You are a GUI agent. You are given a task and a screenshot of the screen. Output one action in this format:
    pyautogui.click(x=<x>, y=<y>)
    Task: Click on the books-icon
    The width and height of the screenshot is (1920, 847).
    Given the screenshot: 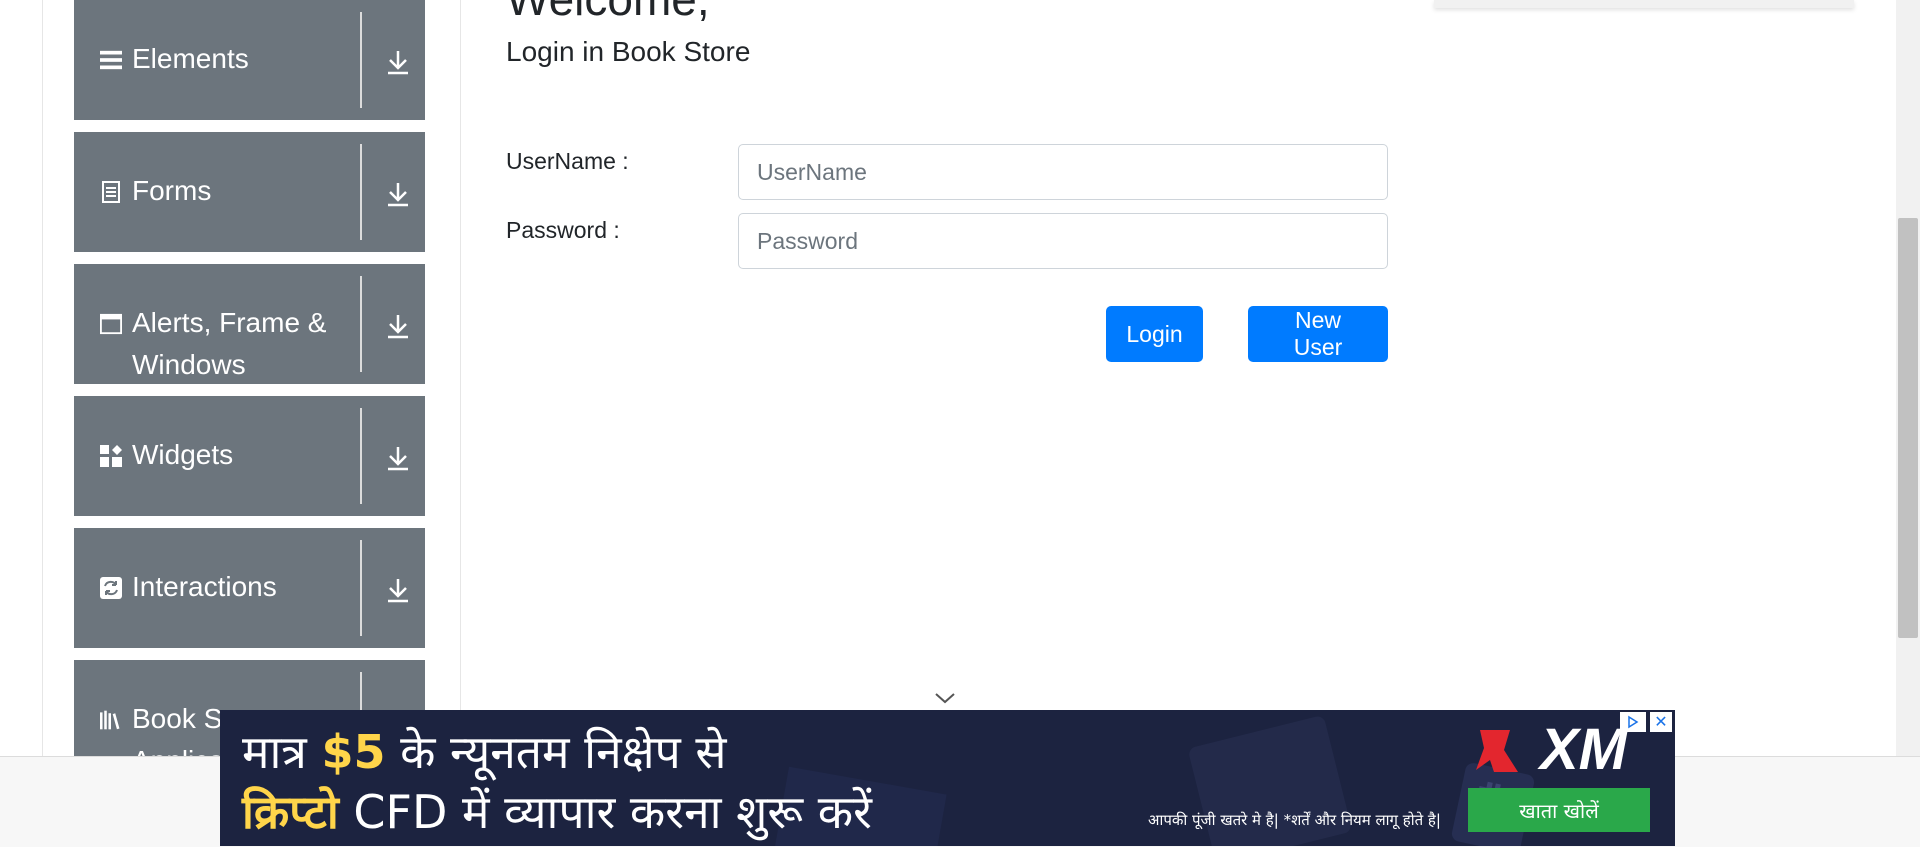 What is the action you would take?
    pyautogui.click(x=111, y=720)
    